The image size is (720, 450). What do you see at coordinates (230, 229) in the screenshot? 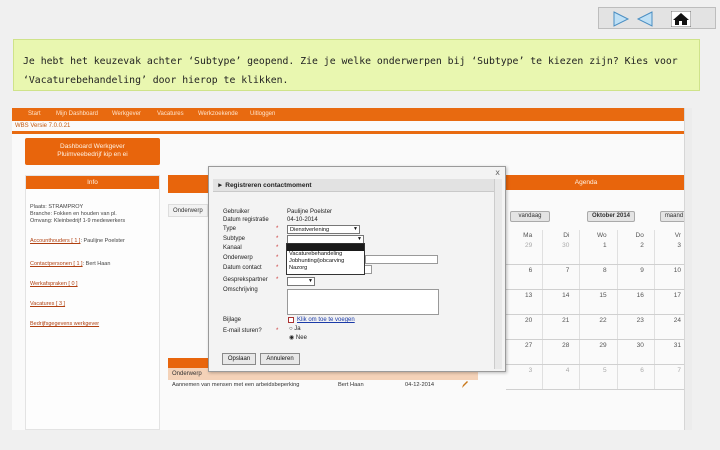
I see `type-label: Type` at bounding box center [230, 229].